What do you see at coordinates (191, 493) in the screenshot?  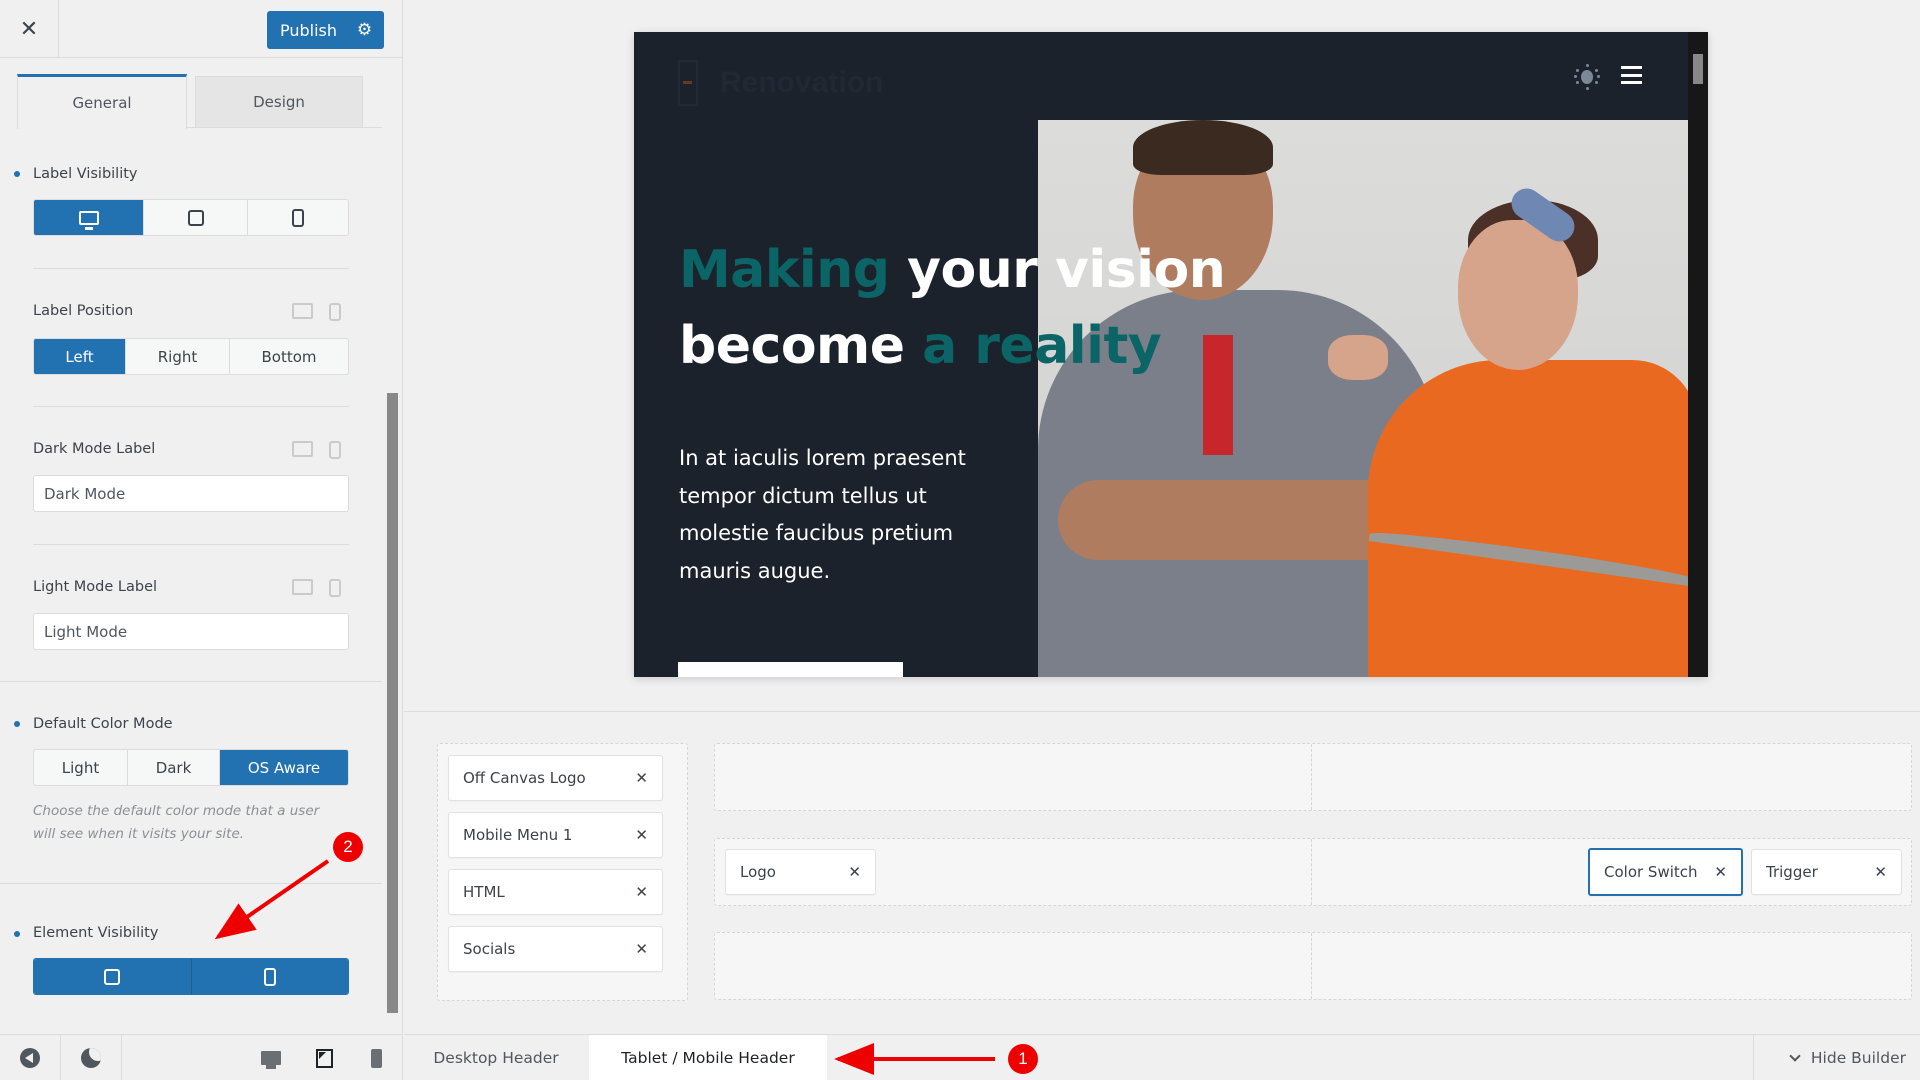 I see `dark-mode-label-input` at bounding box center [191, 493].